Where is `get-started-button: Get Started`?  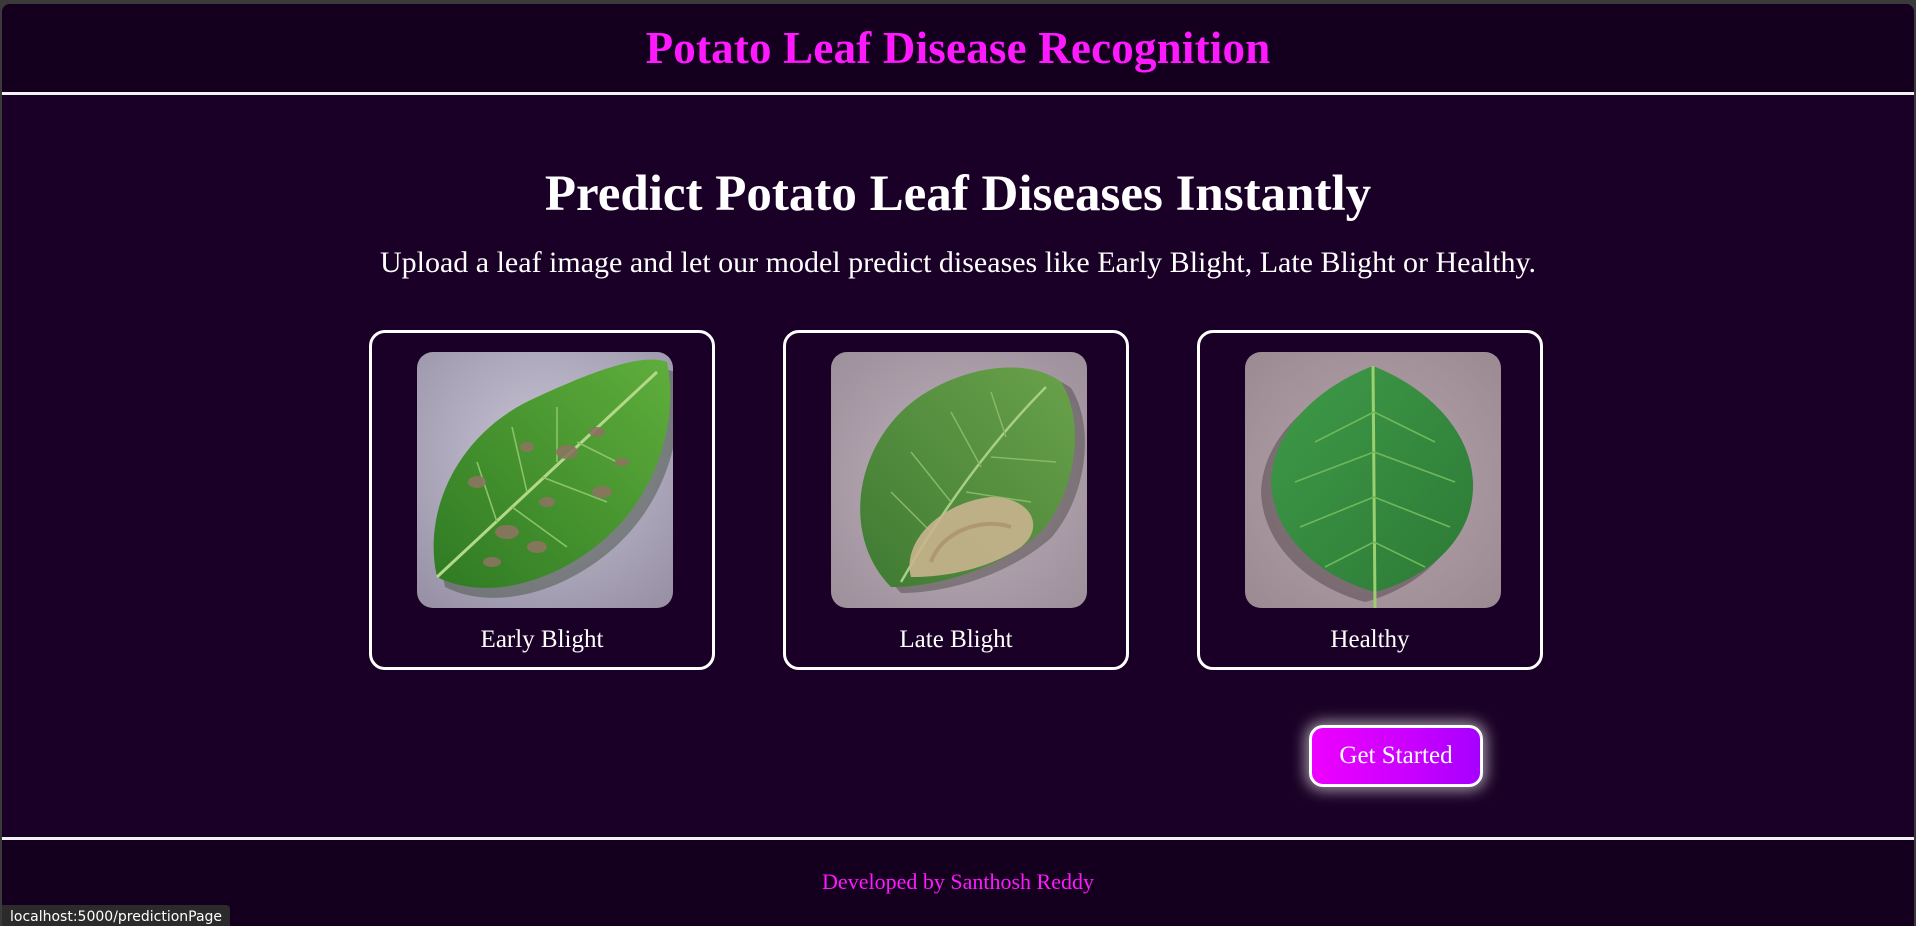 get-started-button: Get Started is located at coordinates (1396, 756).